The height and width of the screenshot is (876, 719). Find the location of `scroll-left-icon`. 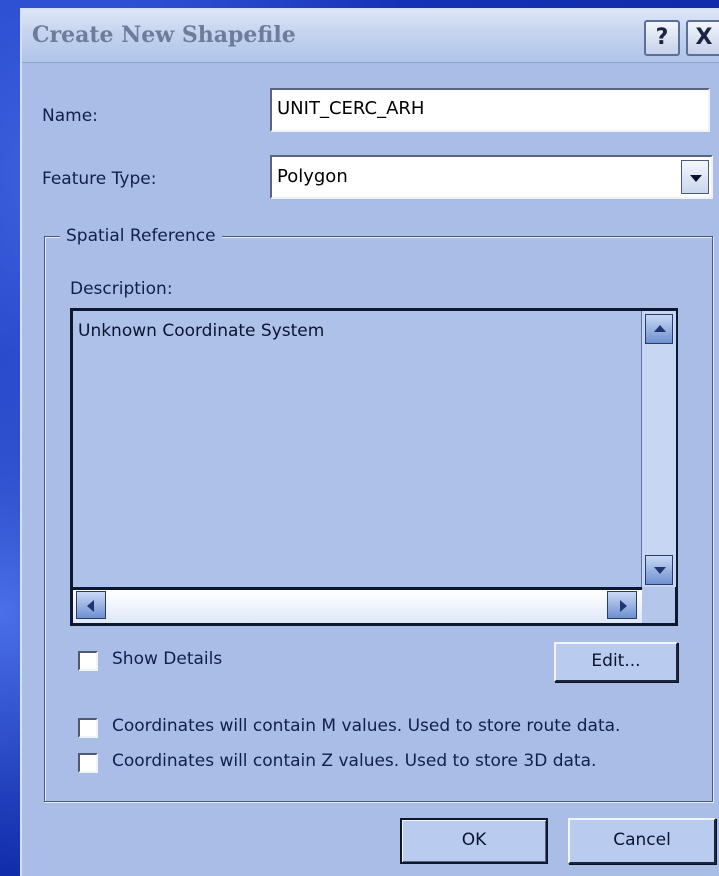

scroll-left-icon is located at coordinates (91, 605).